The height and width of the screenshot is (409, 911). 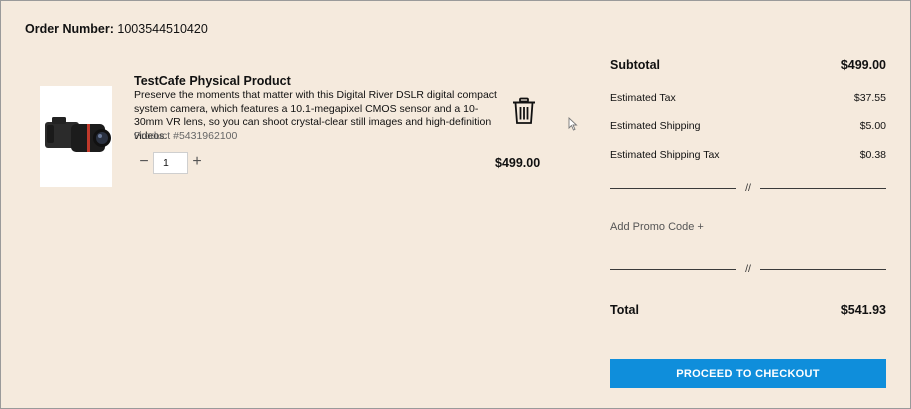 I want to click on line-item-price: $499.00, so click(x=518, y=163).